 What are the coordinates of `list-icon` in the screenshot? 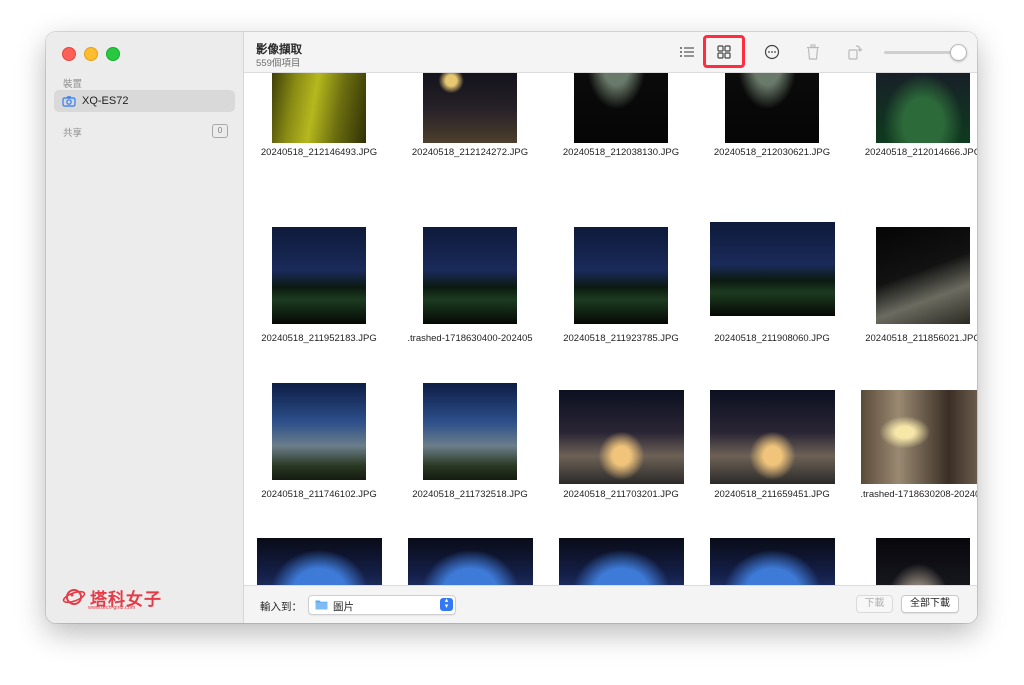 It's located at (687, 52).